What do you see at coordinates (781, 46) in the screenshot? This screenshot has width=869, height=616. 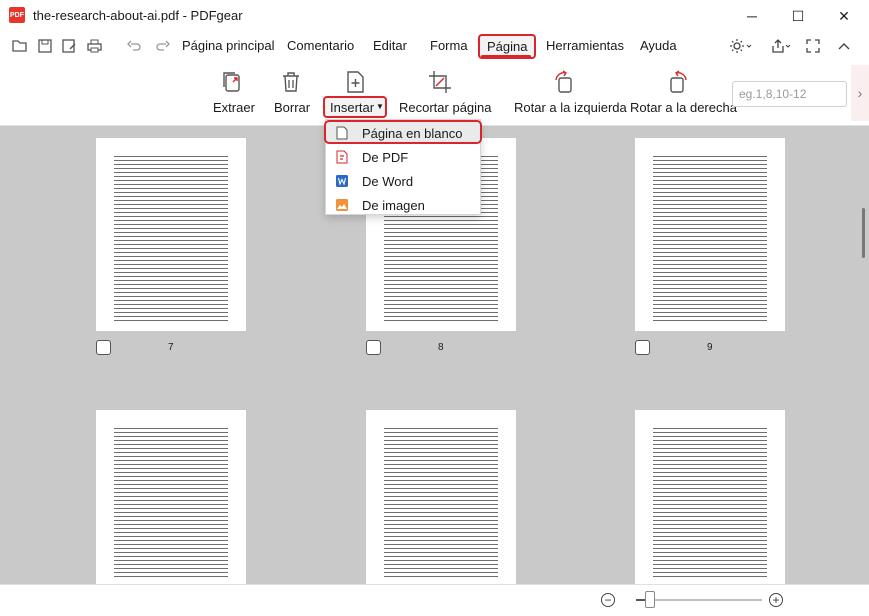 I see `share-icon` at bounding box center [781, 46].